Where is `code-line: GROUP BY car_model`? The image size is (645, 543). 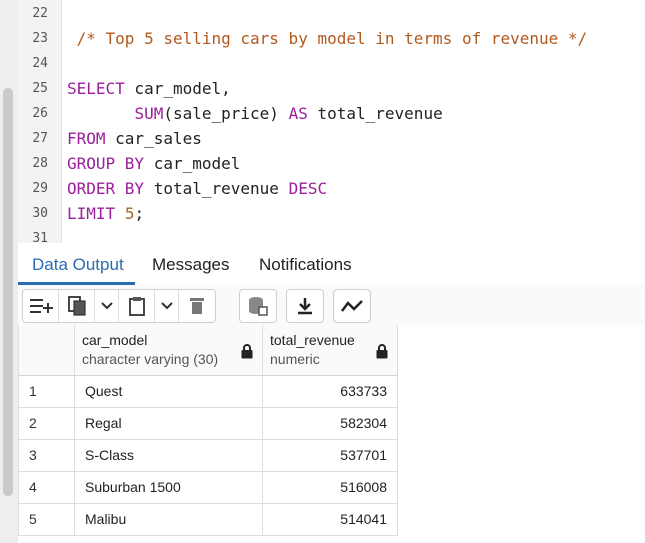 code-line: GROUP BY car_model is located at coordinates (153, 164).